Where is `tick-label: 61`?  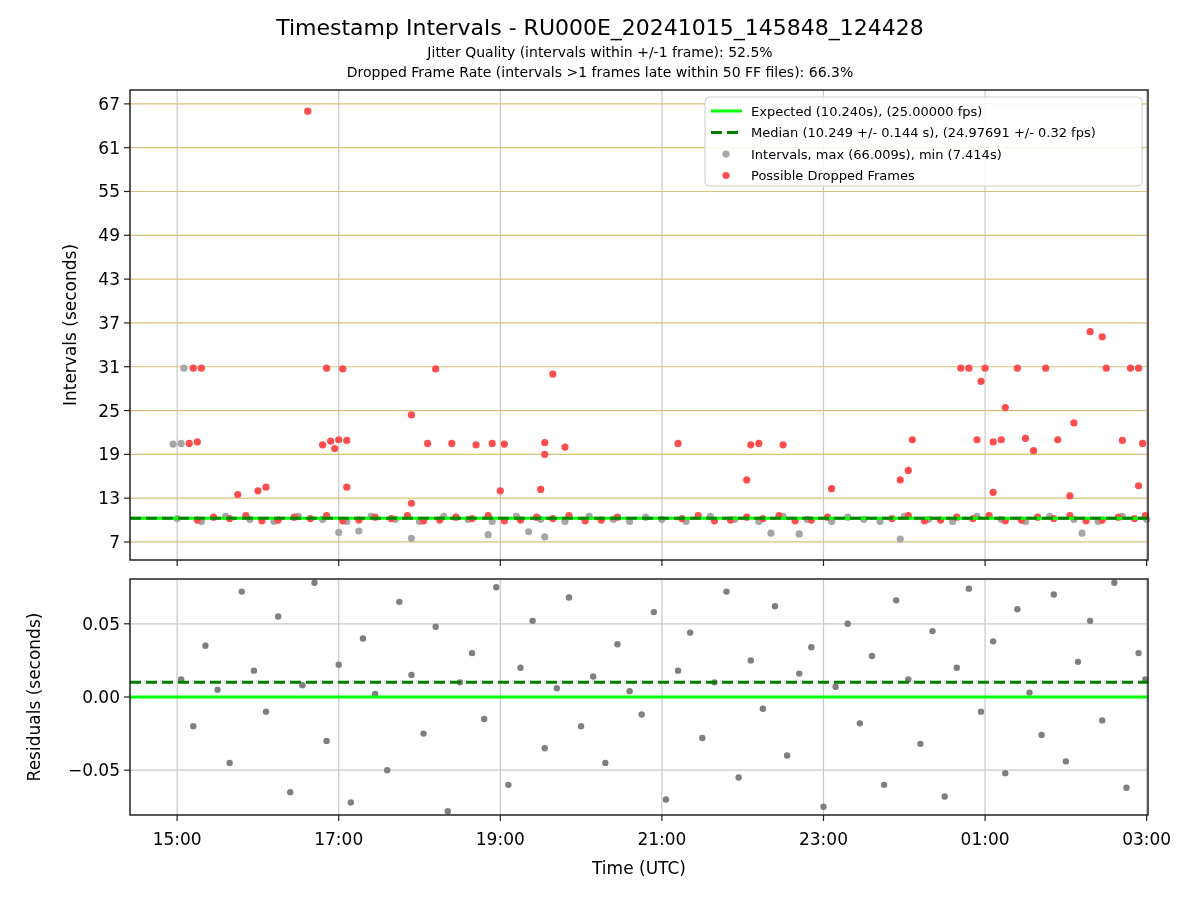
tick-label: 61 is located at coordinates (109, 147).